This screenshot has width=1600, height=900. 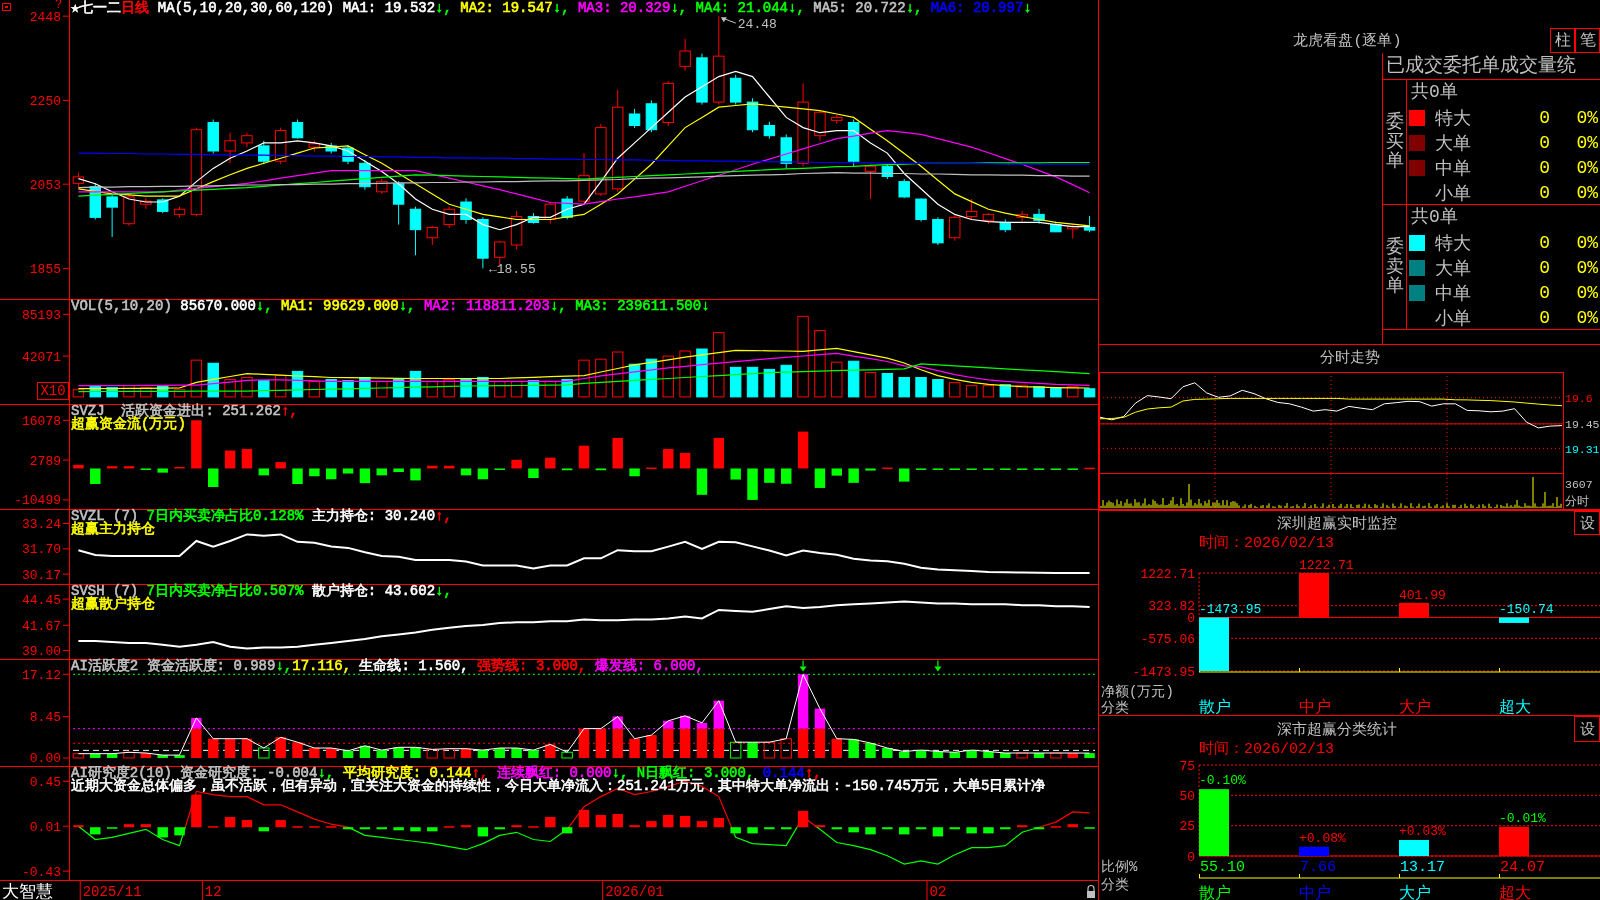 What do you see at coordinates (1347, 41) in the screenshot?
I see `panel-title: 龙虎看盘(逐单)` at bounding box center [1347, 41].